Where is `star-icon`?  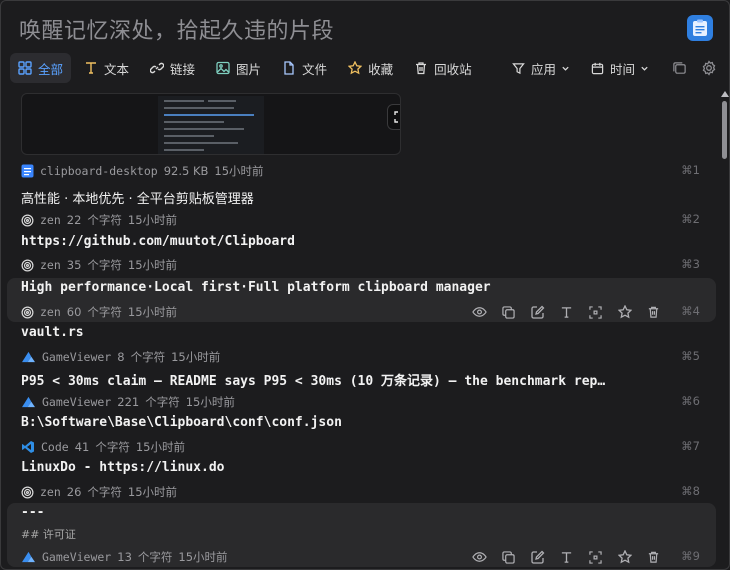 star-icon is located at coordinates (624, 312).